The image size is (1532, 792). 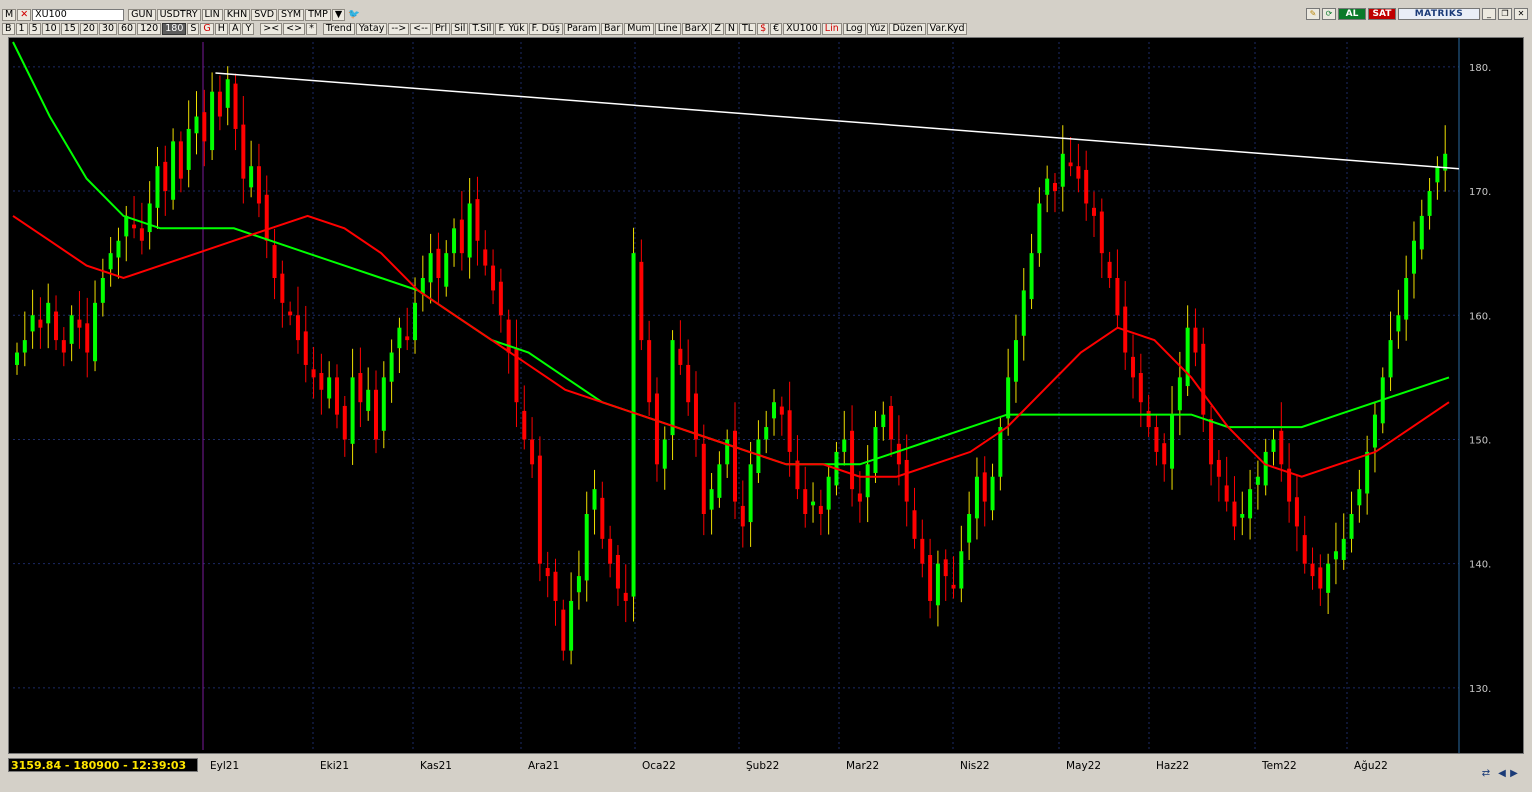 I want to click on tool-button-3: <--, so click(x=420, y=28).